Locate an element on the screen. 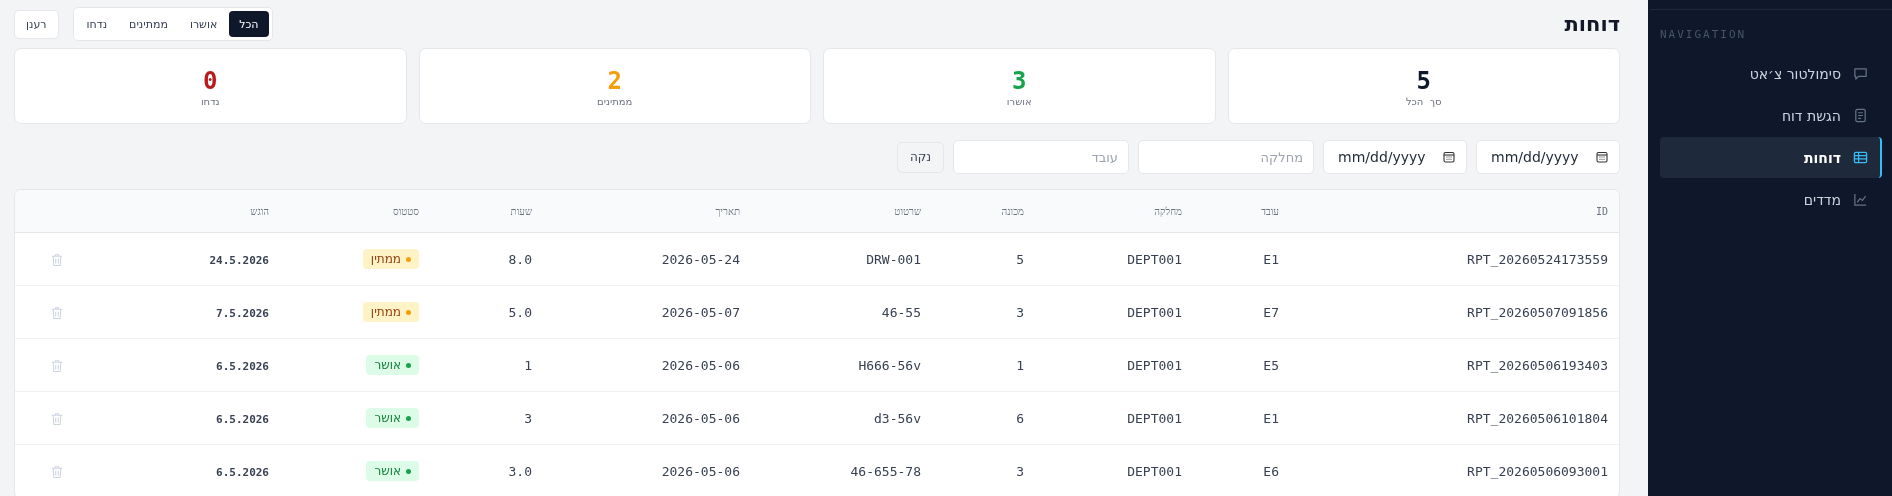 The image size is (1892, 496). date-cell: 2026-05-07 is located at coordinates (700, 312).